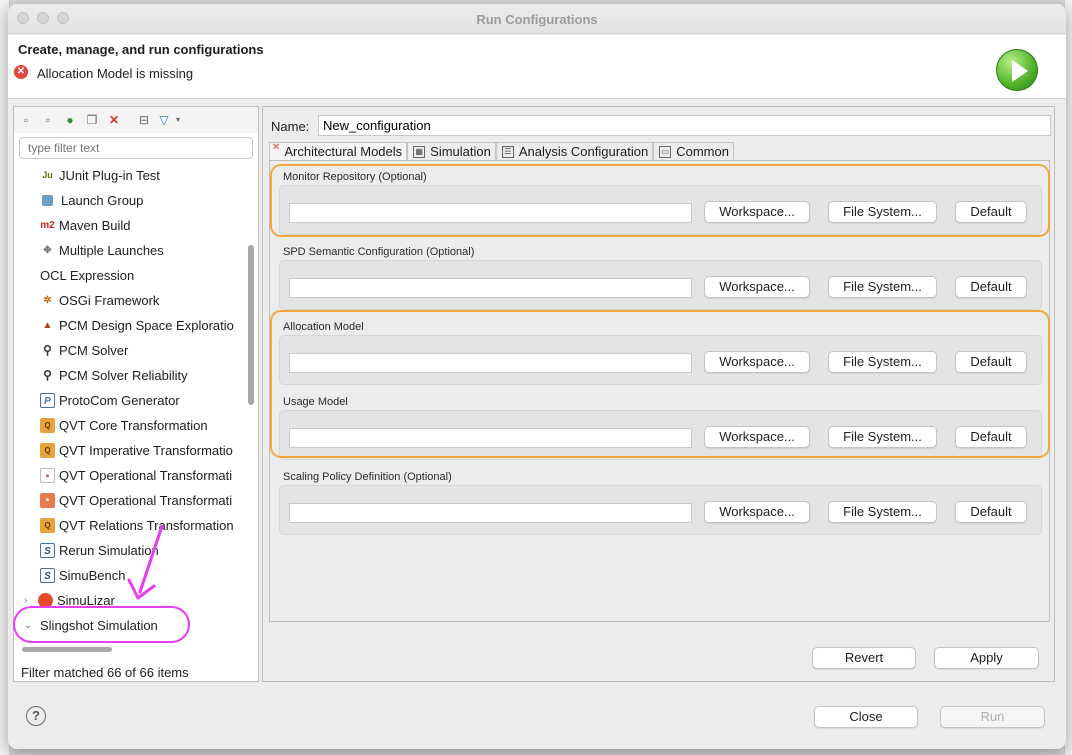 The image size is (1072, 755). I want to click on new-config-icon: ▫, so click(26, 120).